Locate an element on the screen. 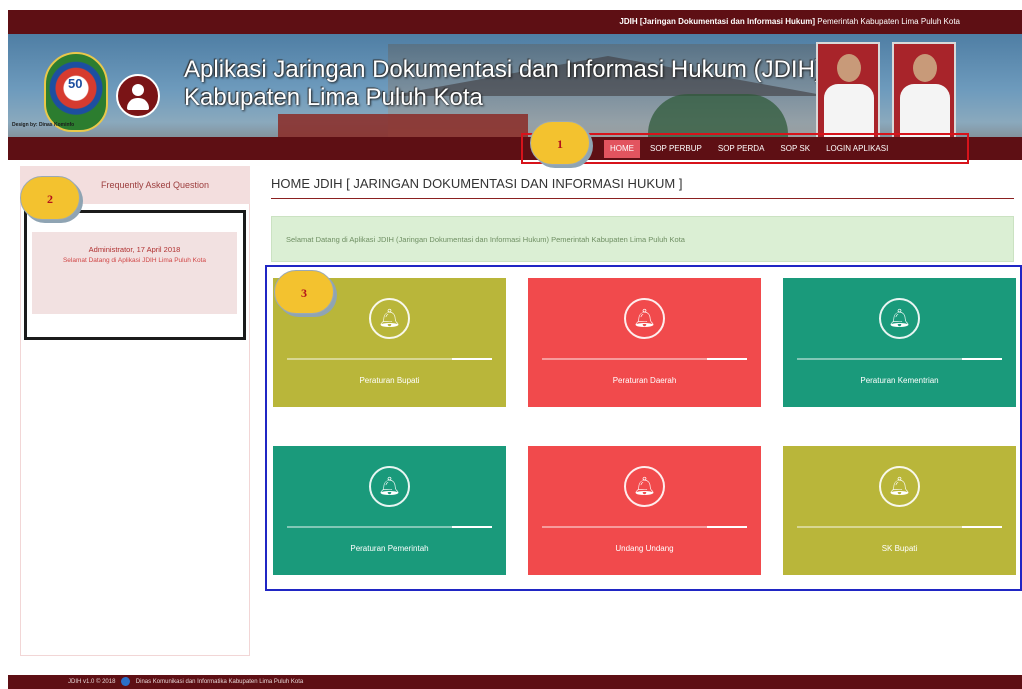 Image resolution: width=1022 pixels, height=689 pixels. faq-item-heading: Administrator, 17 April 2018 is located at coordinates (134, 249).